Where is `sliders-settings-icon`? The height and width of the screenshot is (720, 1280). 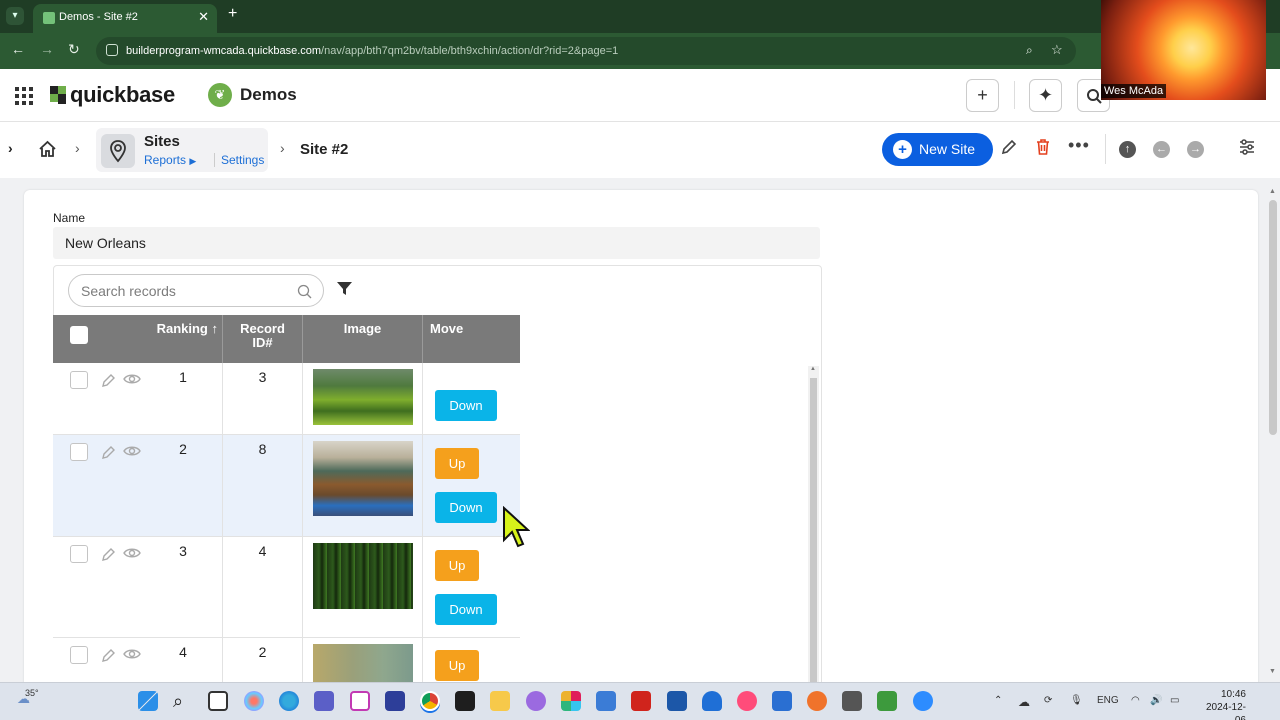 sliders-settings-icon is located at coordinates (1247, 147).